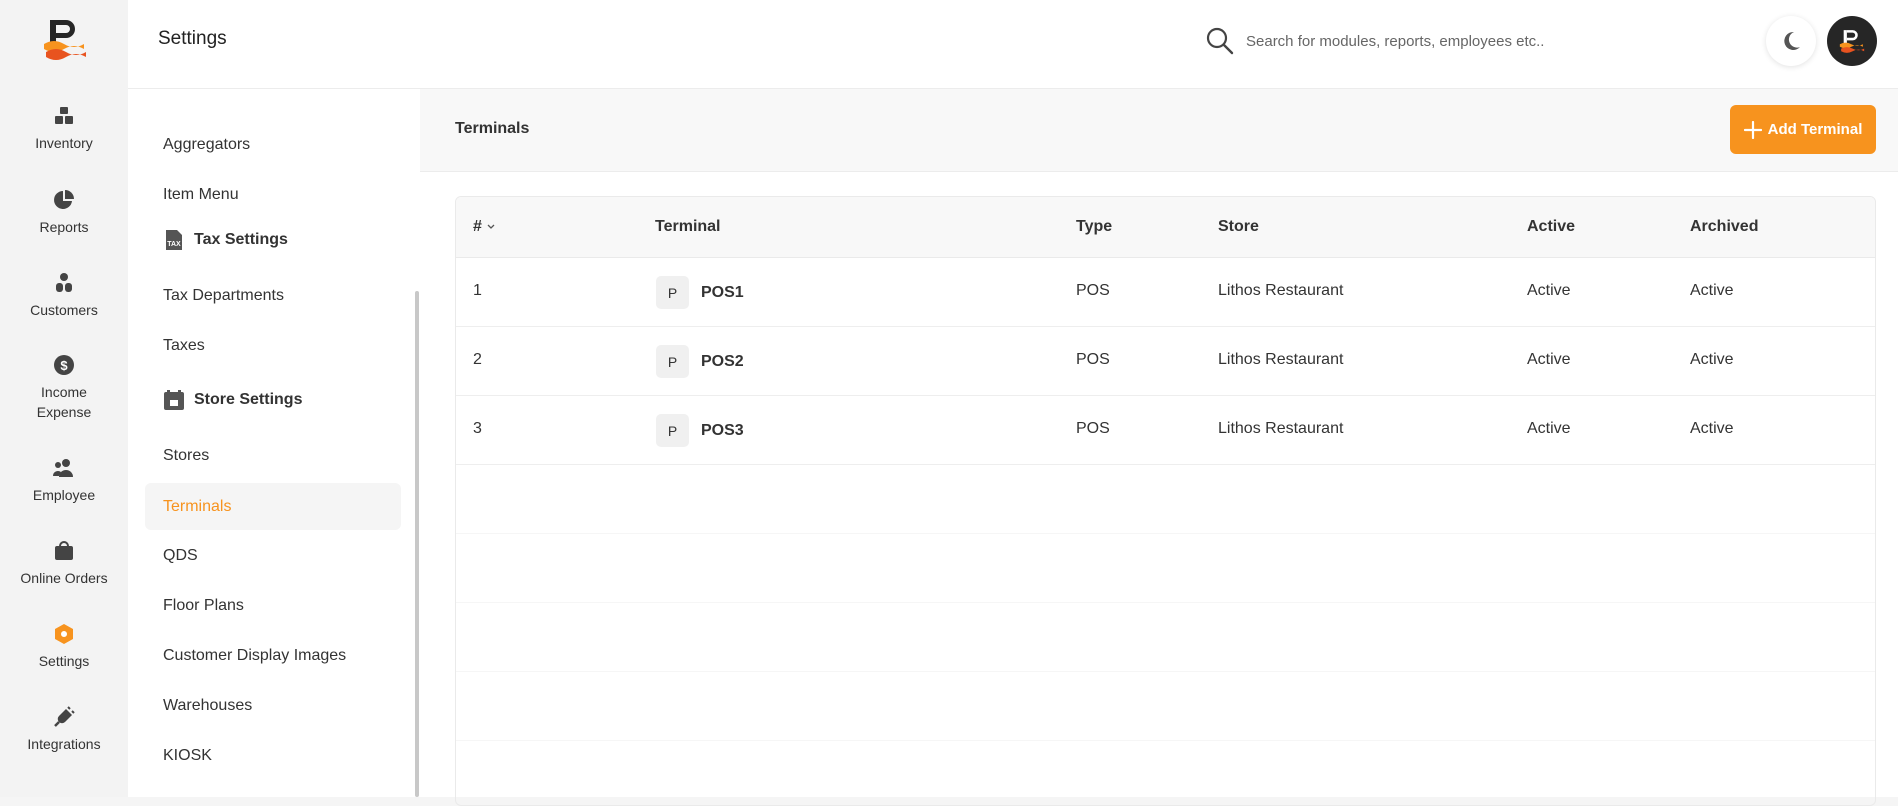 The image size is (1898, 806). I want to click on column-header-terminal: Terminal, so click(688, 227).